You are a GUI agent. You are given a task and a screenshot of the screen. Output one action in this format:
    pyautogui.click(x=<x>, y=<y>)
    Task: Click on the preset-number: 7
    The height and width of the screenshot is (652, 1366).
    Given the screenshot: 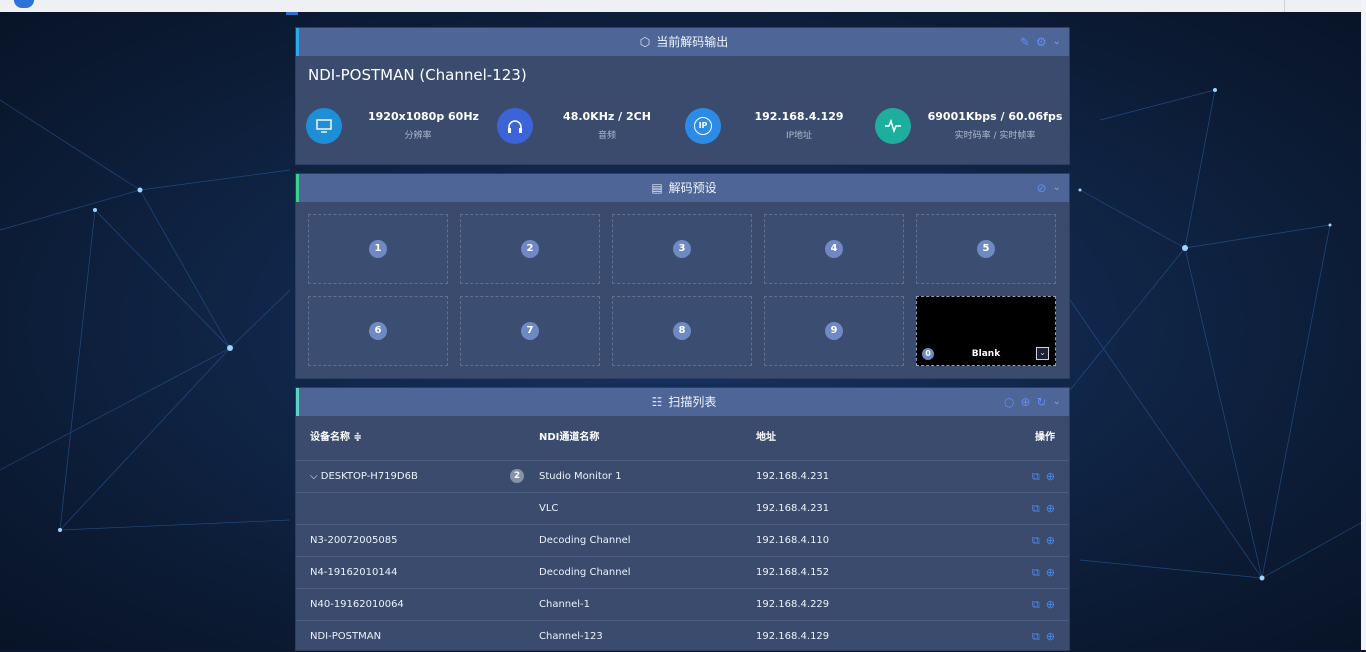 What is the action you would take?
    pyautogui.click(x=530, y=331)
    